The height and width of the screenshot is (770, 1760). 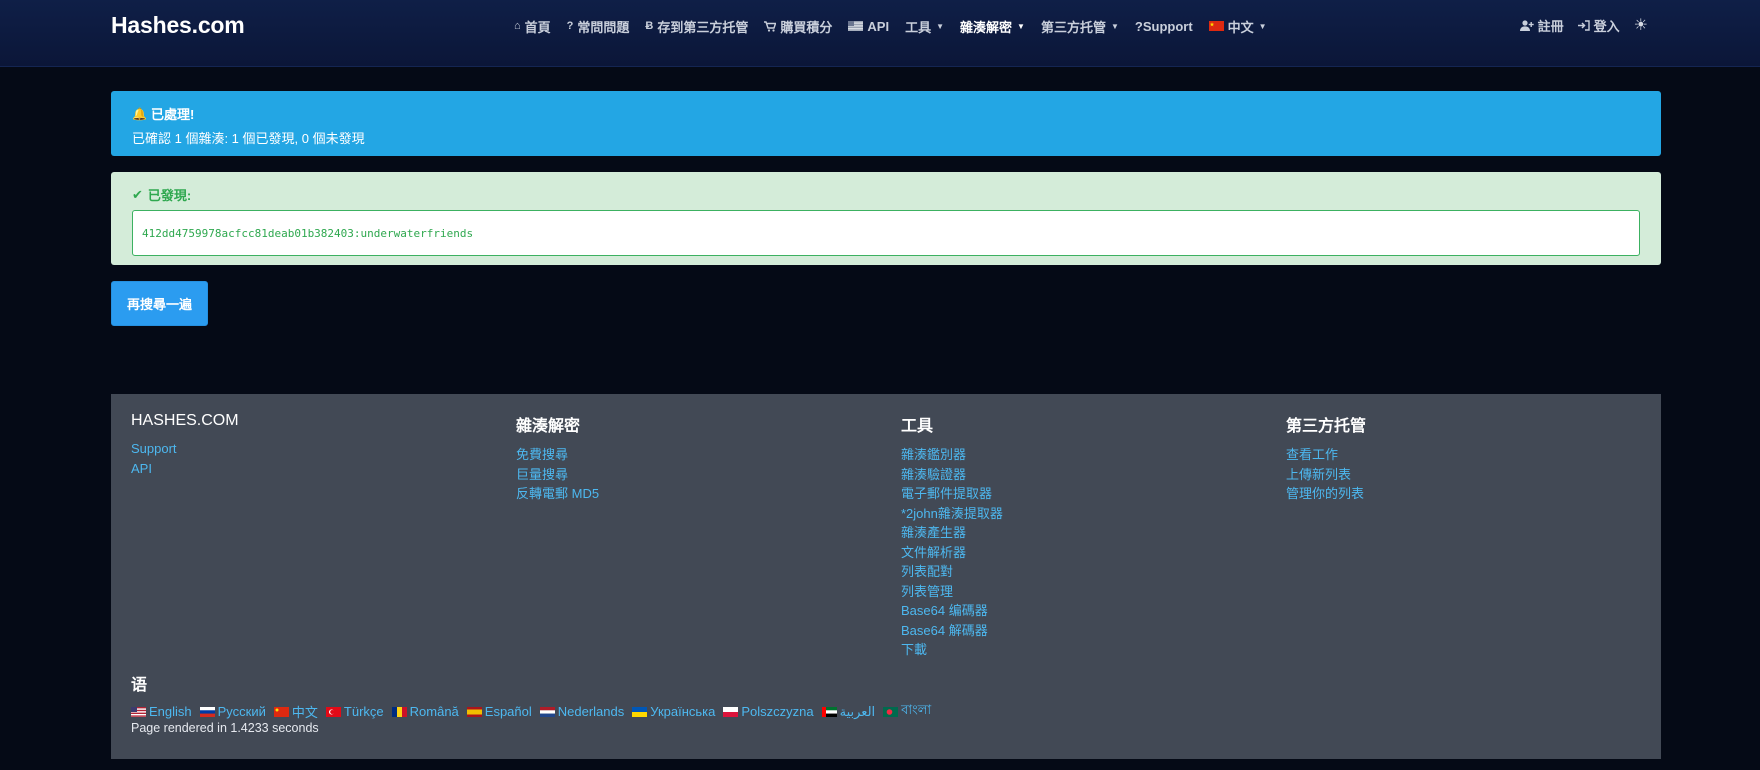 What do you see at coordinates (952, 475) in the screenshot?
I see `footer-link-hash-verifier: 雜湊驗證器` at bounding box center [952, 475].